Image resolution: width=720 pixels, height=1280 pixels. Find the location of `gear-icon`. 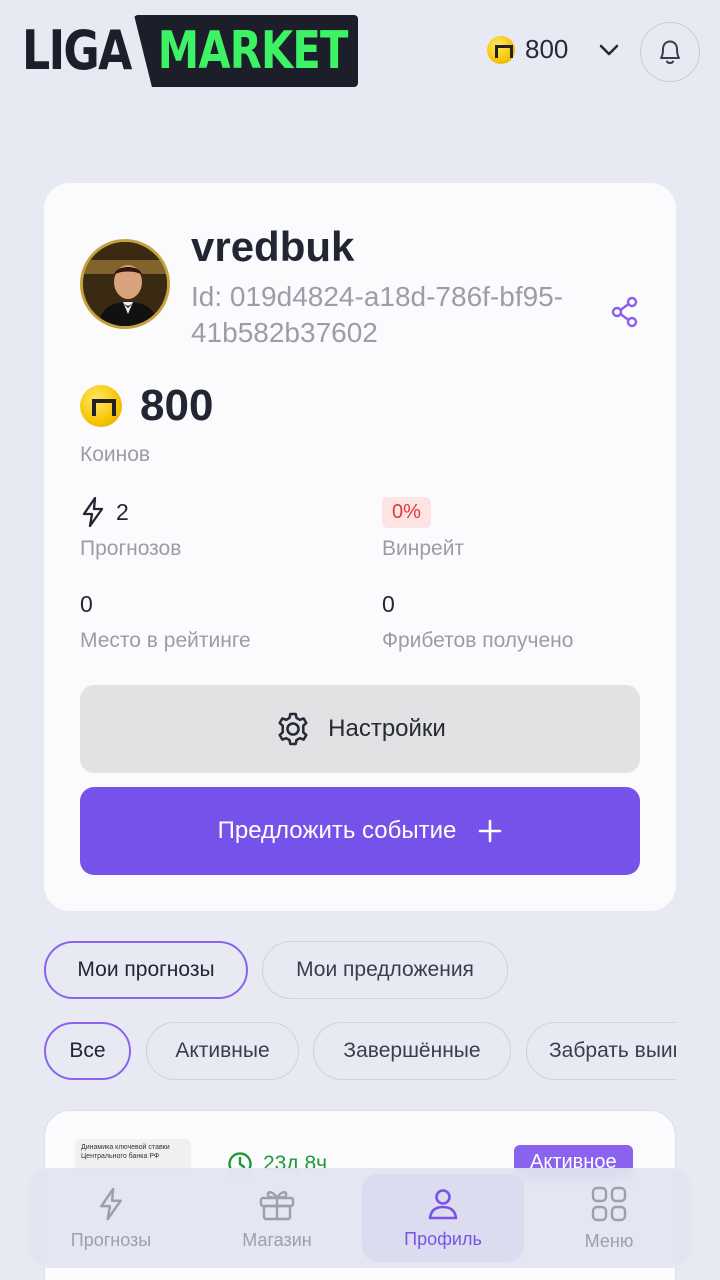

gear-icon is located at coordinates (293, 729).